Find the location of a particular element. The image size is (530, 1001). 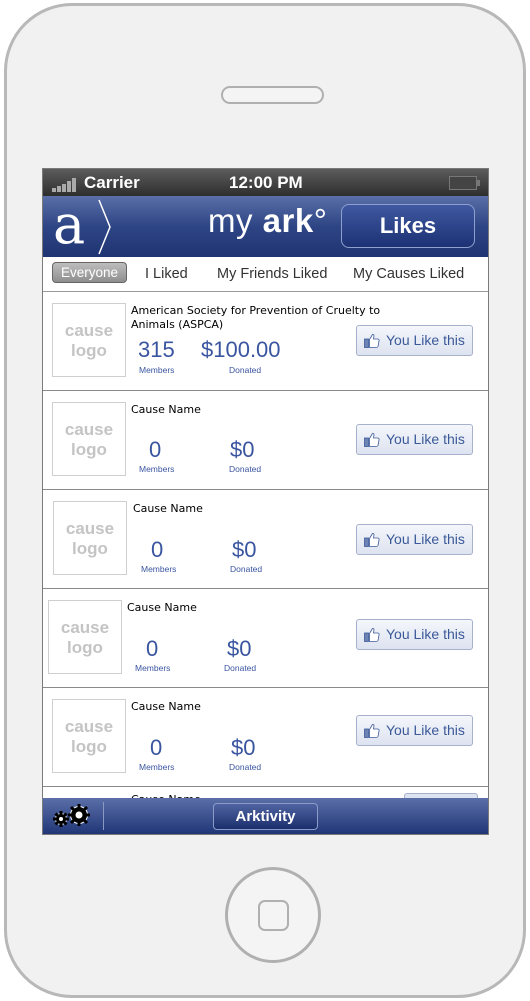

donated-amount: $100.00 is located at coordinates (241, 349).